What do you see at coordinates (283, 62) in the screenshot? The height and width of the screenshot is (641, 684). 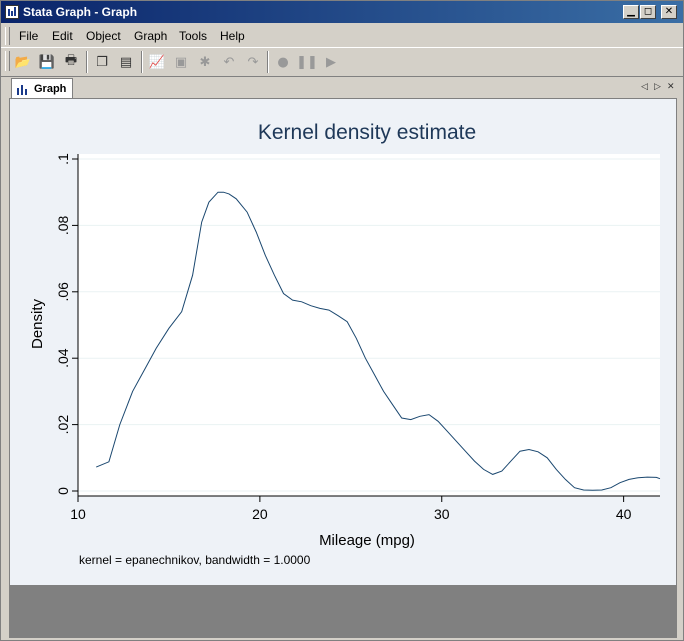 I see `record-icon: ●` at bounding box center [283, 62].